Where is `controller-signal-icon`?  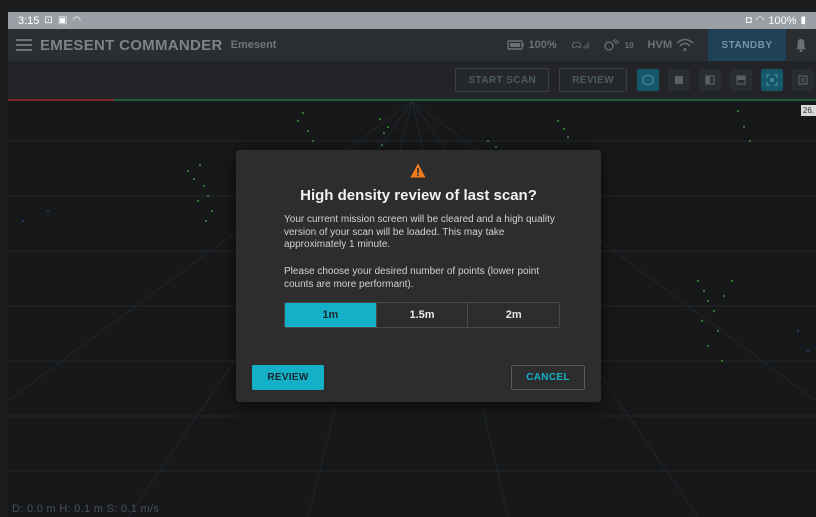
controller-signal-icon is located at coordinates (580, 45).